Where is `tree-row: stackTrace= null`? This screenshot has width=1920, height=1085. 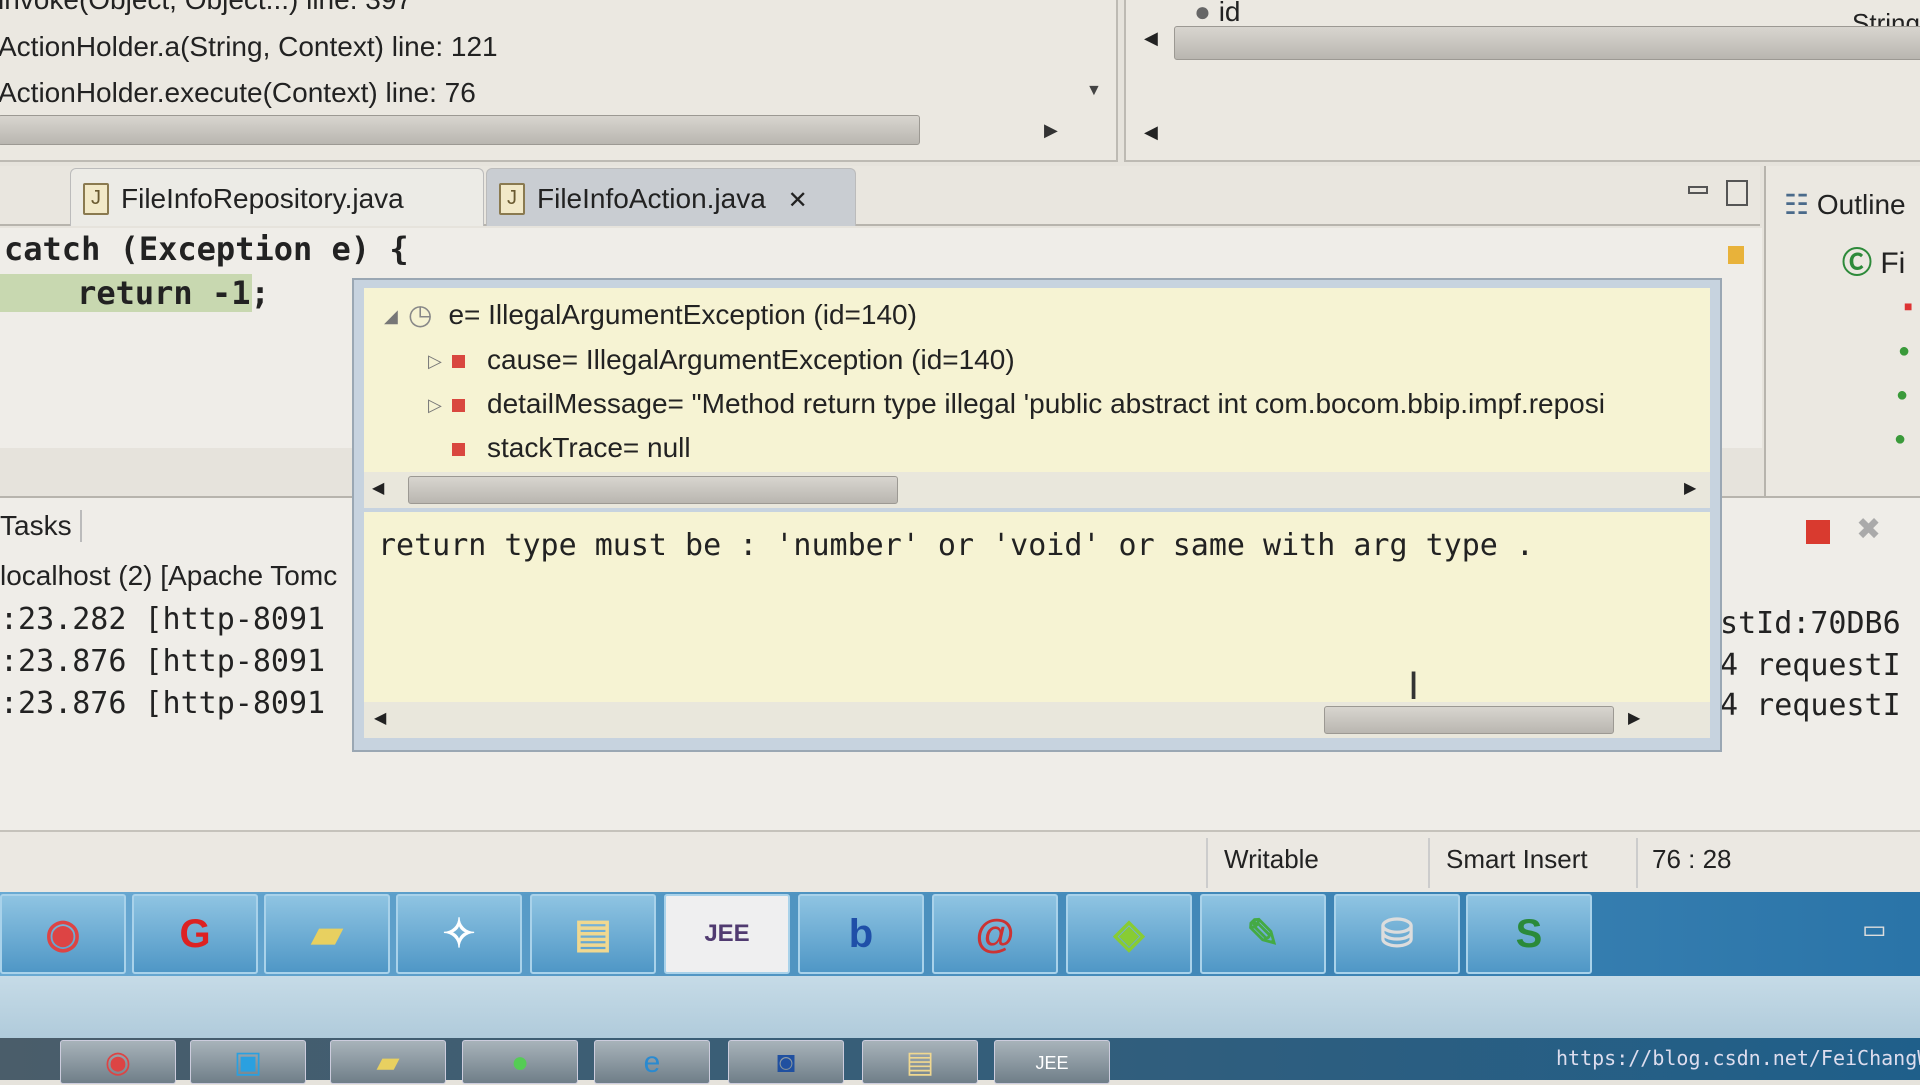
tree-row: stackTrace= null is located at coordinates (571, 448).